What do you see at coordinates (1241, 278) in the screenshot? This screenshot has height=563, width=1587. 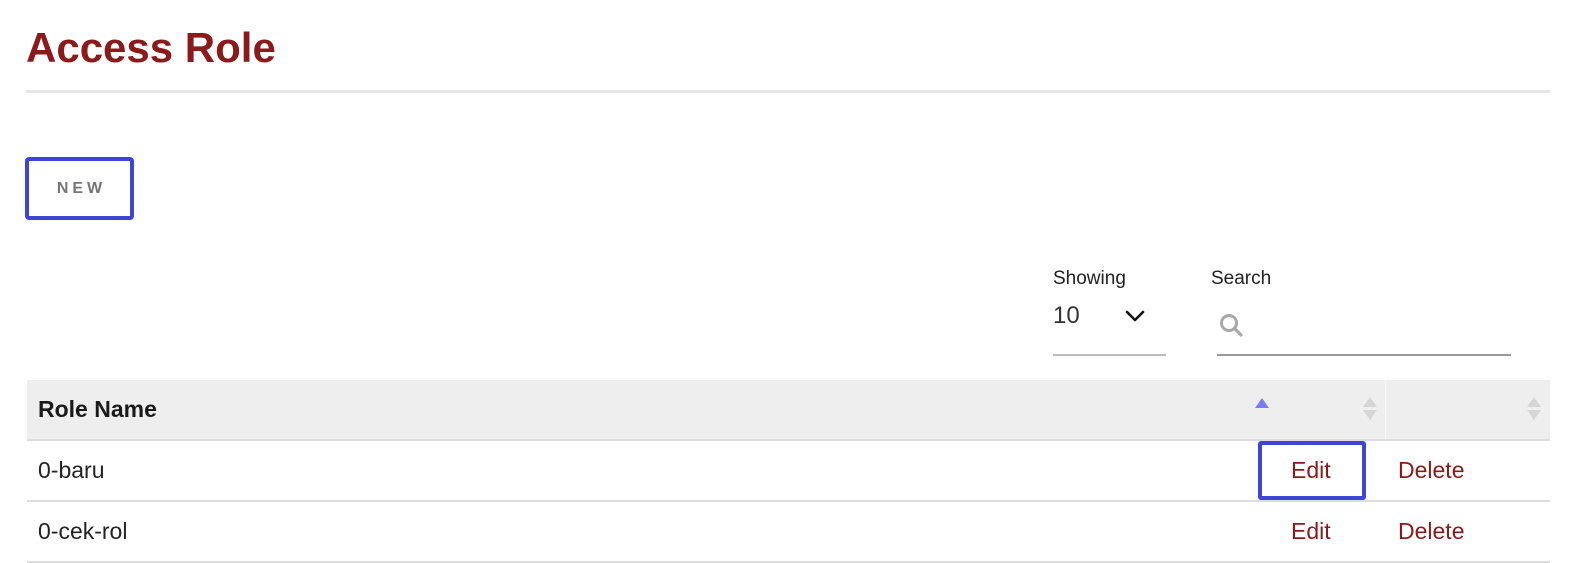 I see `search-label: Search` at bounding box center [1241, 278].